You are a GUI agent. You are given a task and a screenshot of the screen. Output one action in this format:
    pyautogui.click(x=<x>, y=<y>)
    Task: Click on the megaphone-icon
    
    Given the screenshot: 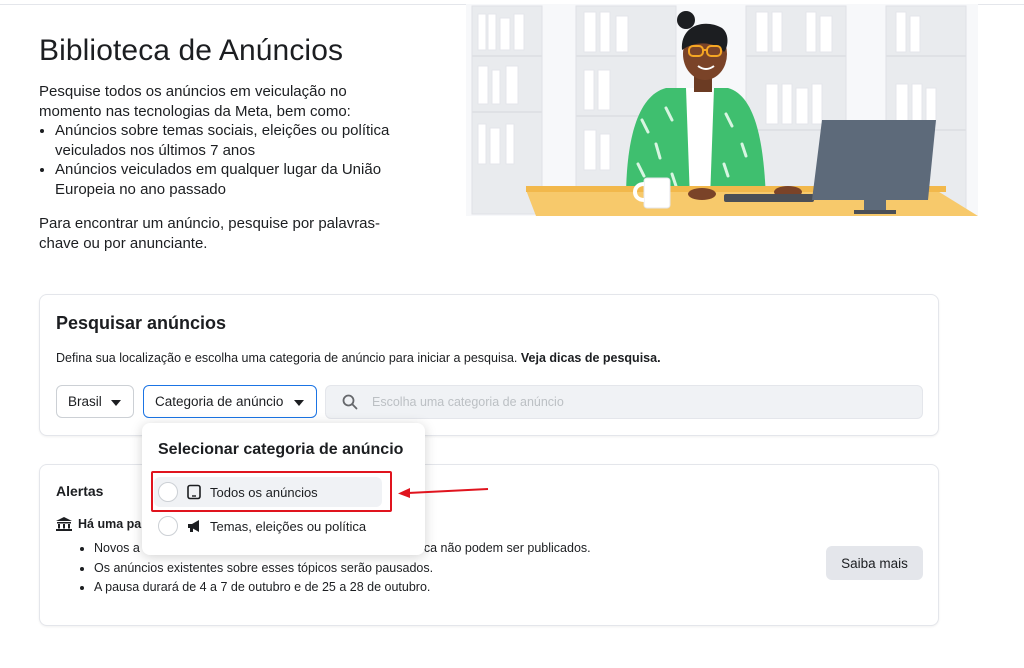 What is the action you would take?
    pyautogui.click(x=193, y=526)
    